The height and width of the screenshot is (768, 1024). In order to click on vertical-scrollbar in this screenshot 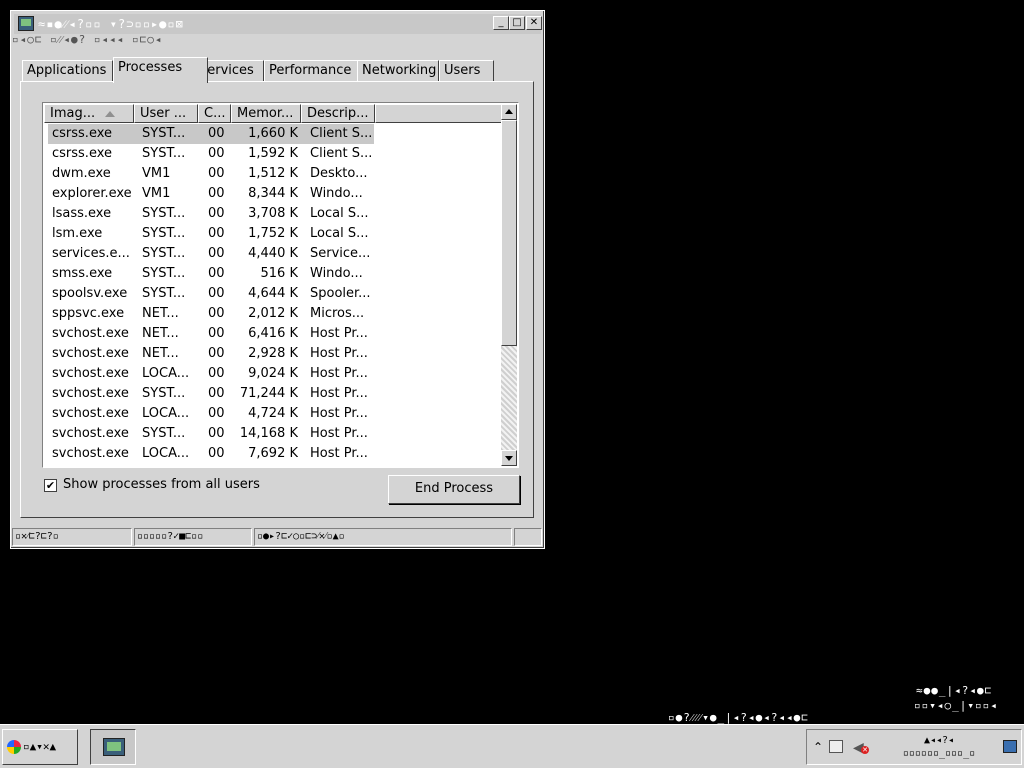, I will do `click(509, 285)`.